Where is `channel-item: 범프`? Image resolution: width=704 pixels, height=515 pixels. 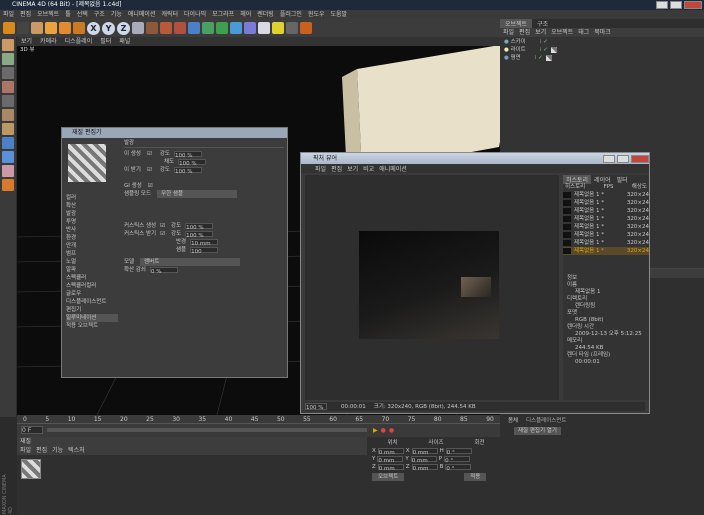
channel-item: 범프 is located at coordinates (92, 254).